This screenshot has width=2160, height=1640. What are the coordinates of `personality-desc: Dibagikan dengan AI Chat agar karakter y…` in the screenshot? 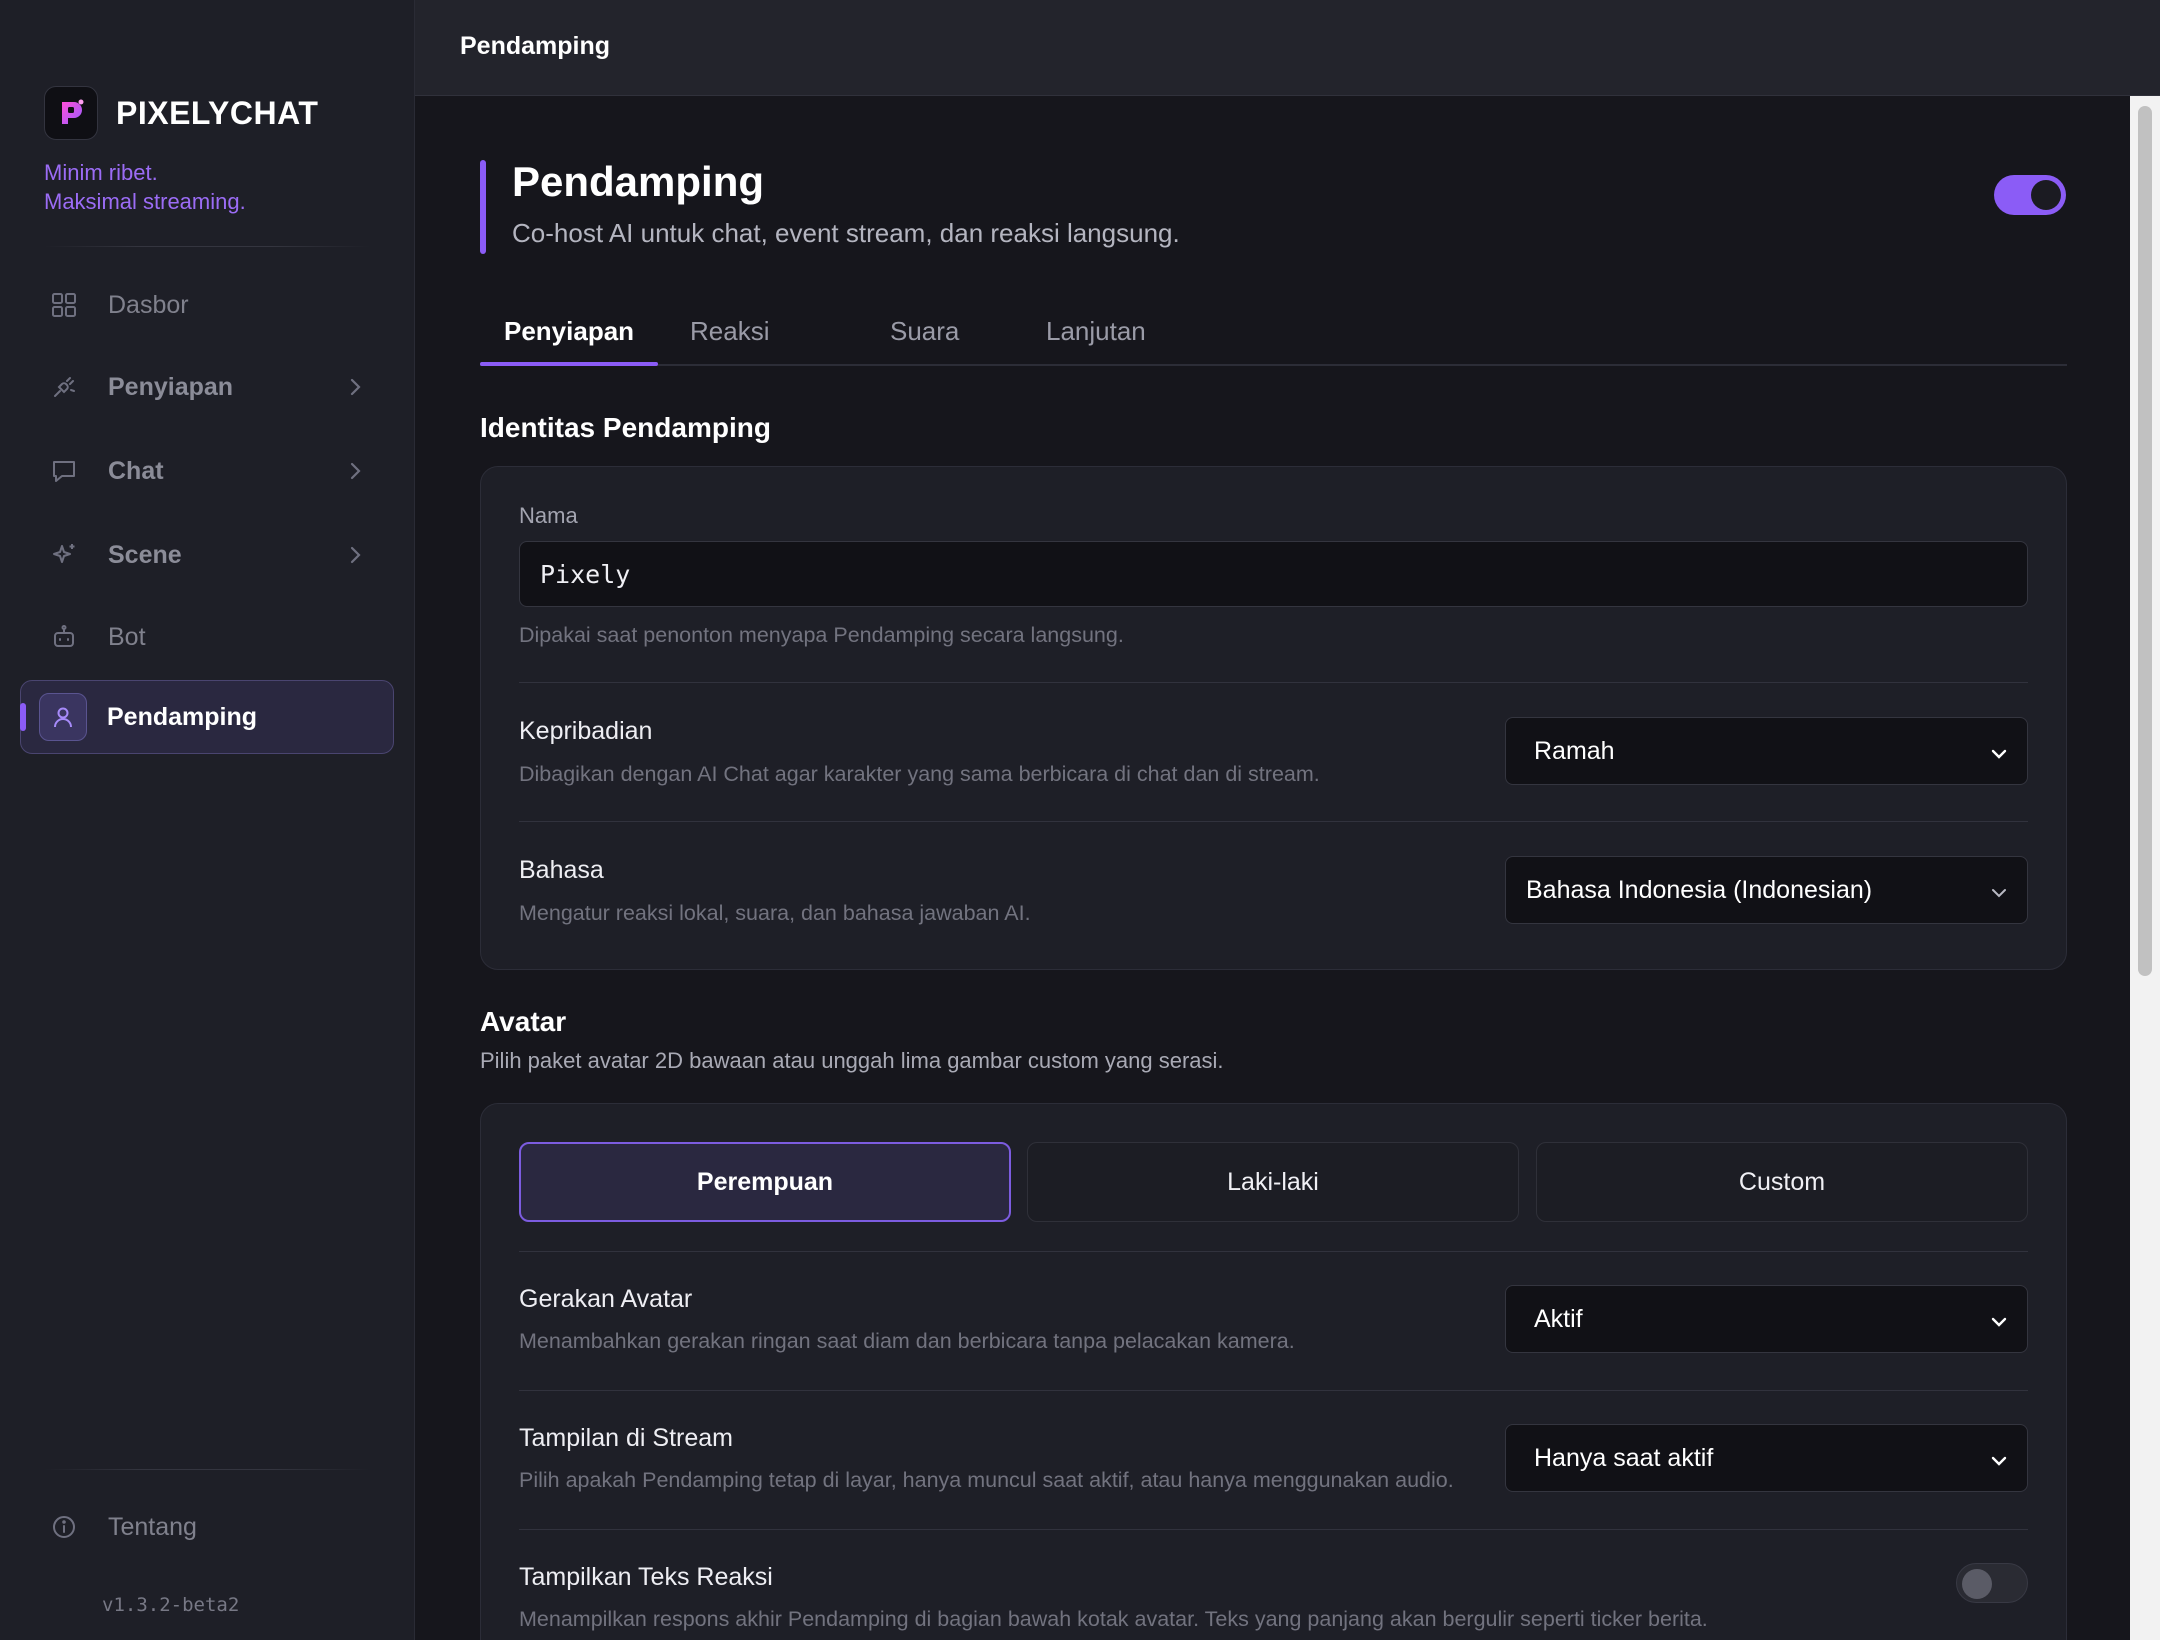 It's located at (919, 774).